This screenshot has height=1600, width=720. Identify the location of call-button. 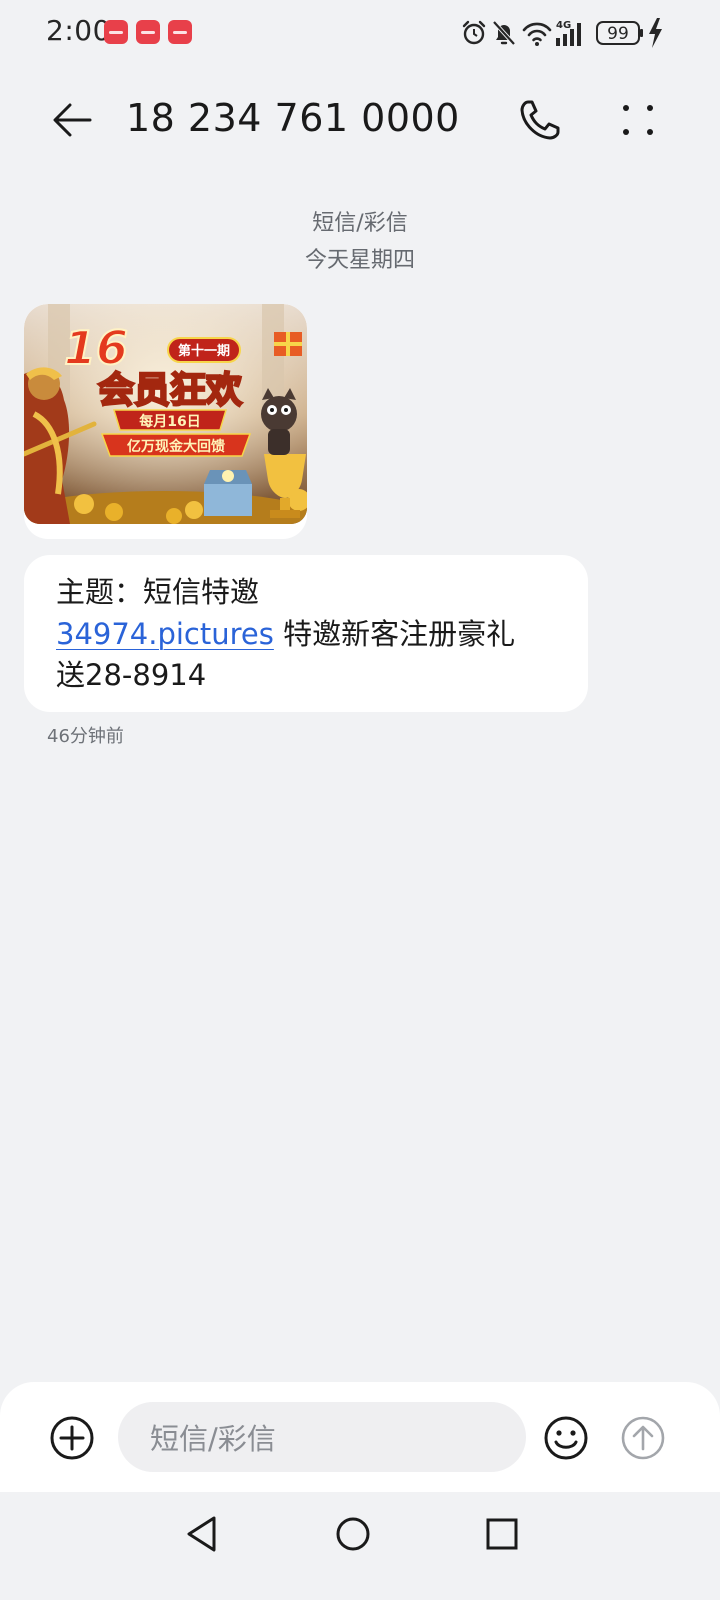
(540, 120).